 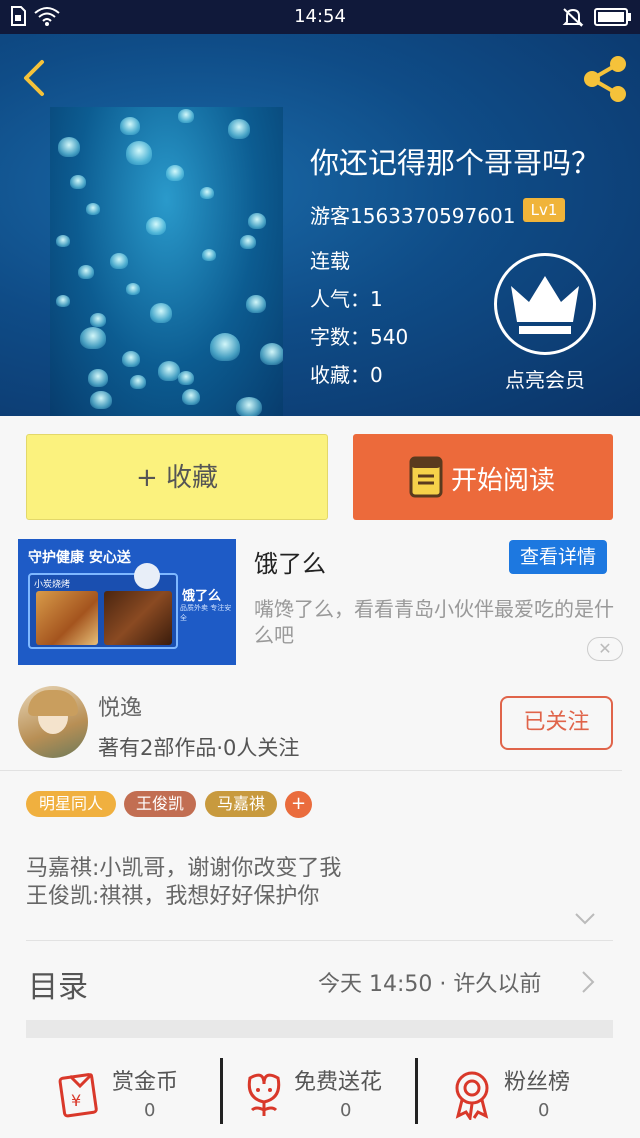 What do you see at coordinates (346, 375) in the screenshot?
I see `book-favorites-count: 收藏：0` at bounding box center [346, 375].